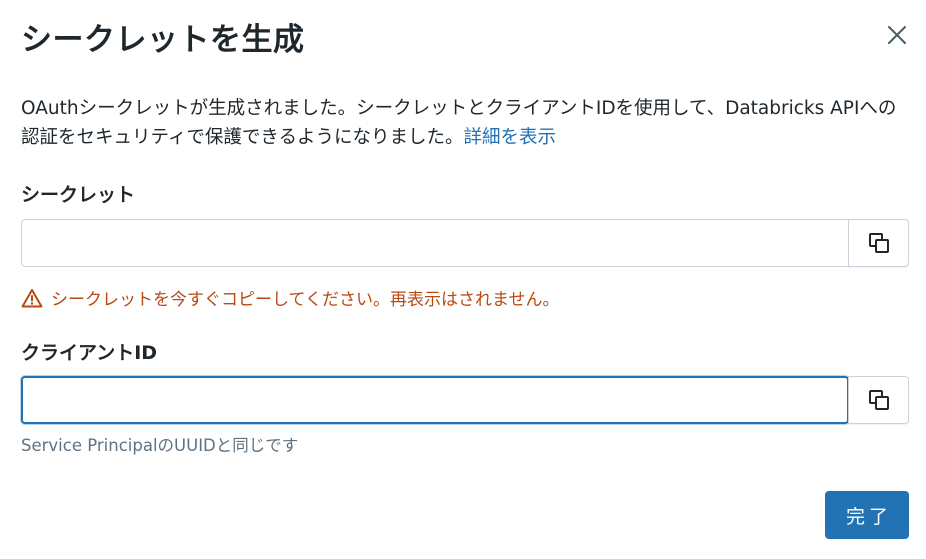 The height and width of the screenshot is (559, 926). What do you see at coordinates (160, 445) in the screenshot?
I see `client-id-hint: Service PrincipalのUUIDと同じです` at bounding box center [160, 445].